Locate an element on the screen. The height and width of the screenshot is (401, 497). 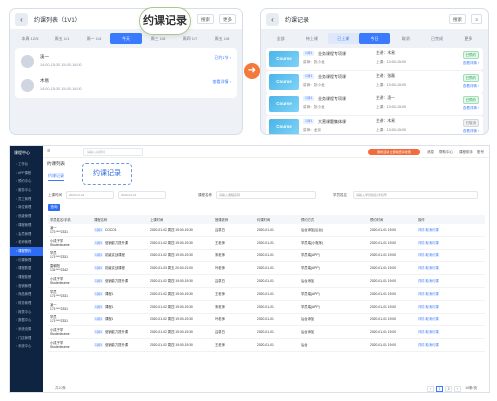
table-cell: 王老师 is located at coordinates (220, 293).